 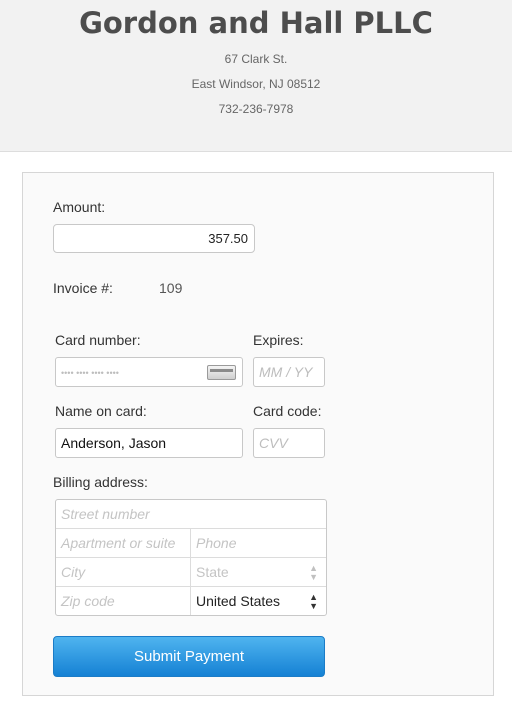 What do you see at coordinates (171, 288) in the screenshot?
I see `invoice-number: 109` at bounding box center [171, 288].